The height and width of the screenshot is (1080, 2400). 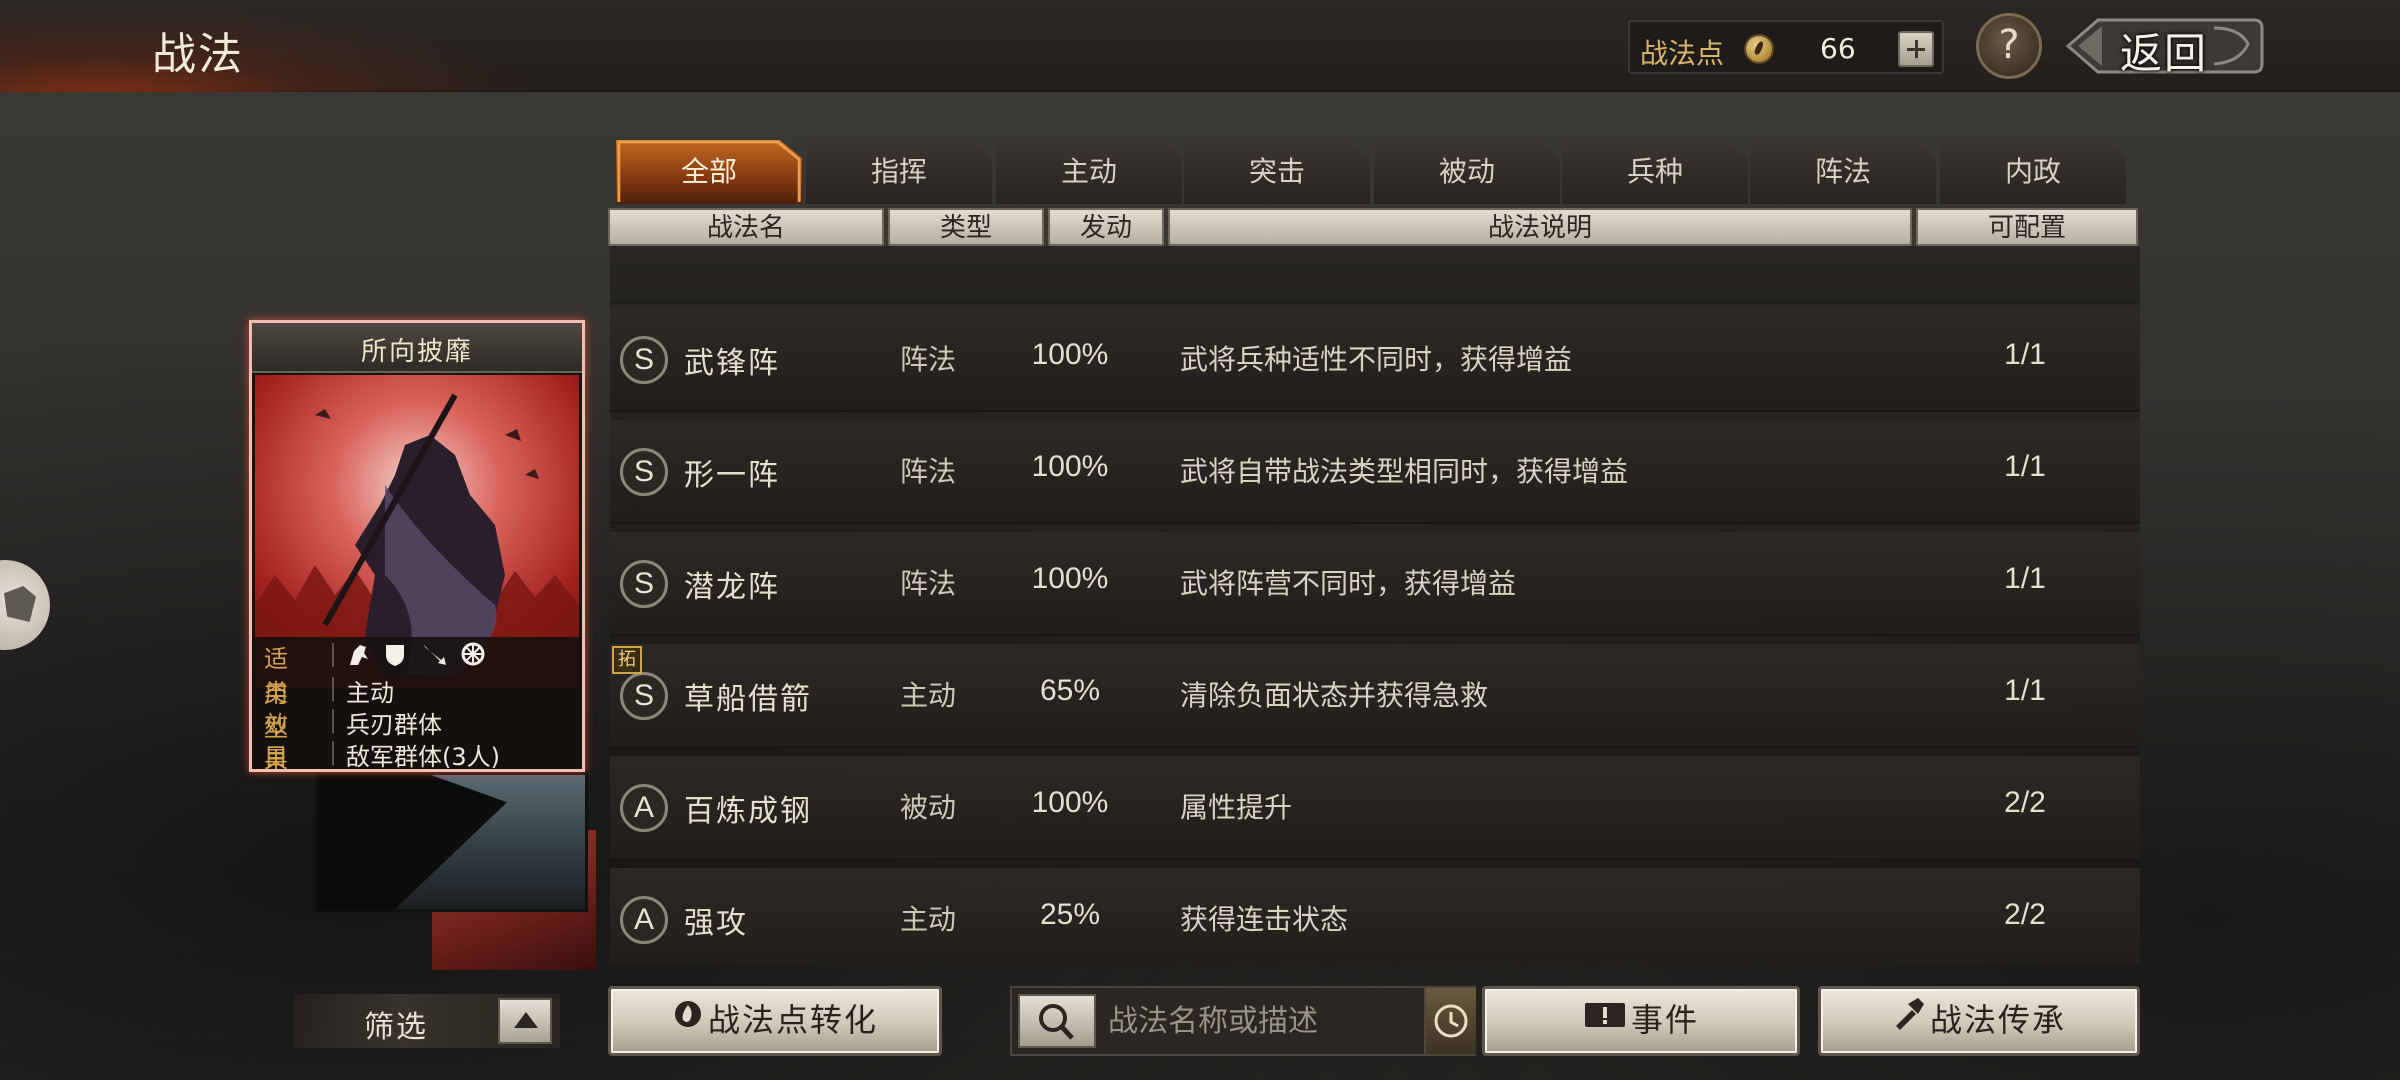 I want to click on tactic-points-icon, so click(x=1759, y=49).